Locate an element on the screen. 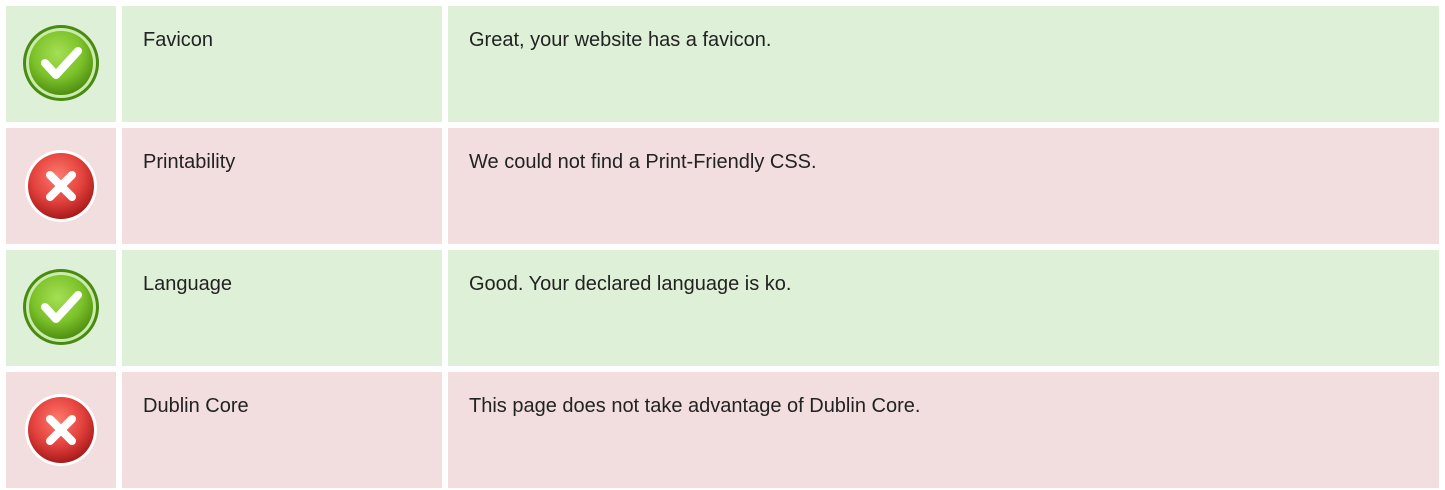 This screenshot has height=490, width=1445. check-name: Favicon is located at coordinates (282, 64).